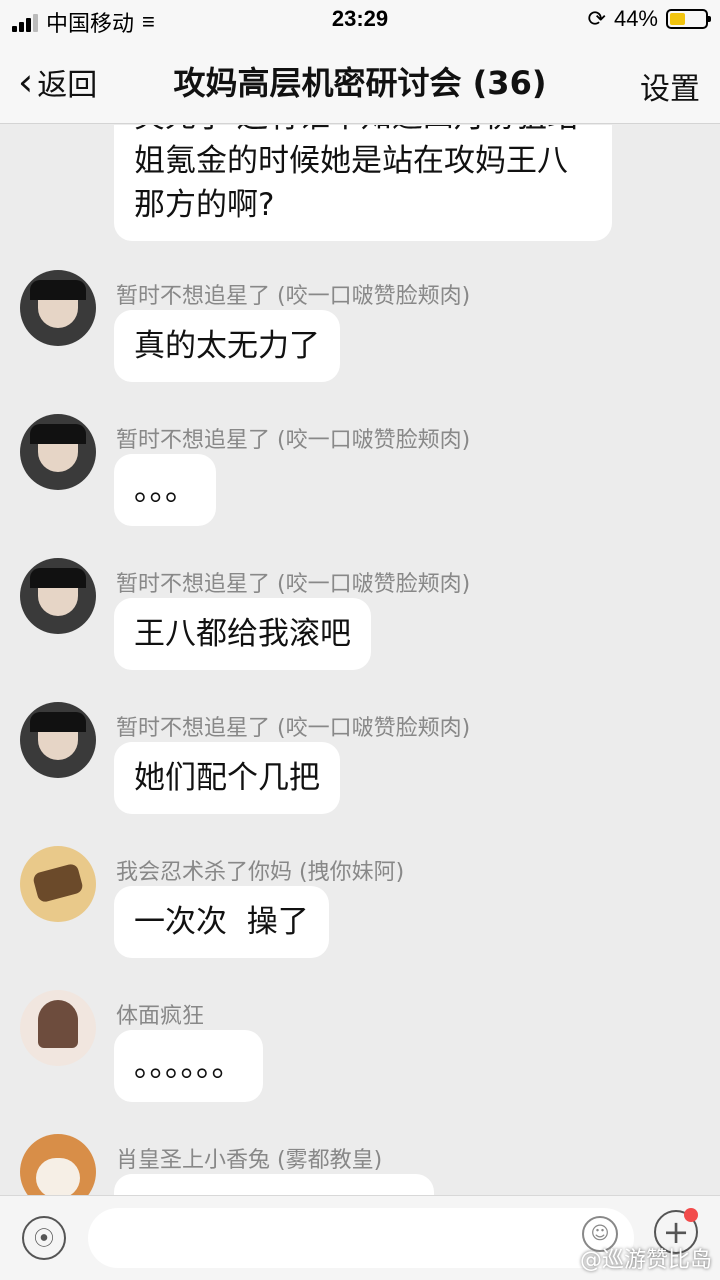 The width and height of the screenshot is (720, 1280). I want to click on sender-name: 我会忍术杀了你妈 (拽你妹阿), so click(260, 872).